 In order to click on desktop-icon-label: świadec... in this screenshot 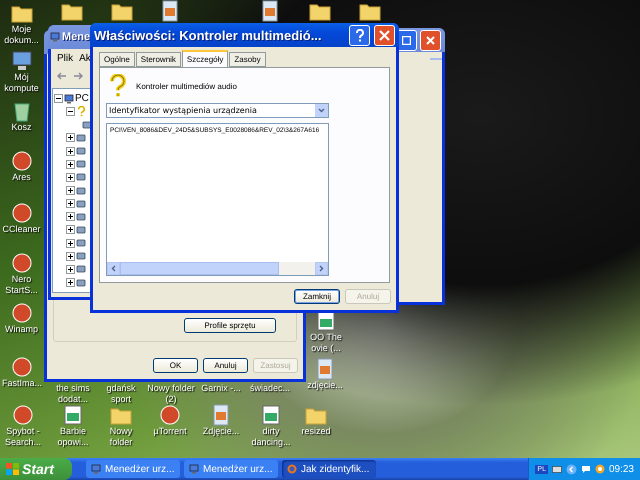, I will do `click(270, 388)`.